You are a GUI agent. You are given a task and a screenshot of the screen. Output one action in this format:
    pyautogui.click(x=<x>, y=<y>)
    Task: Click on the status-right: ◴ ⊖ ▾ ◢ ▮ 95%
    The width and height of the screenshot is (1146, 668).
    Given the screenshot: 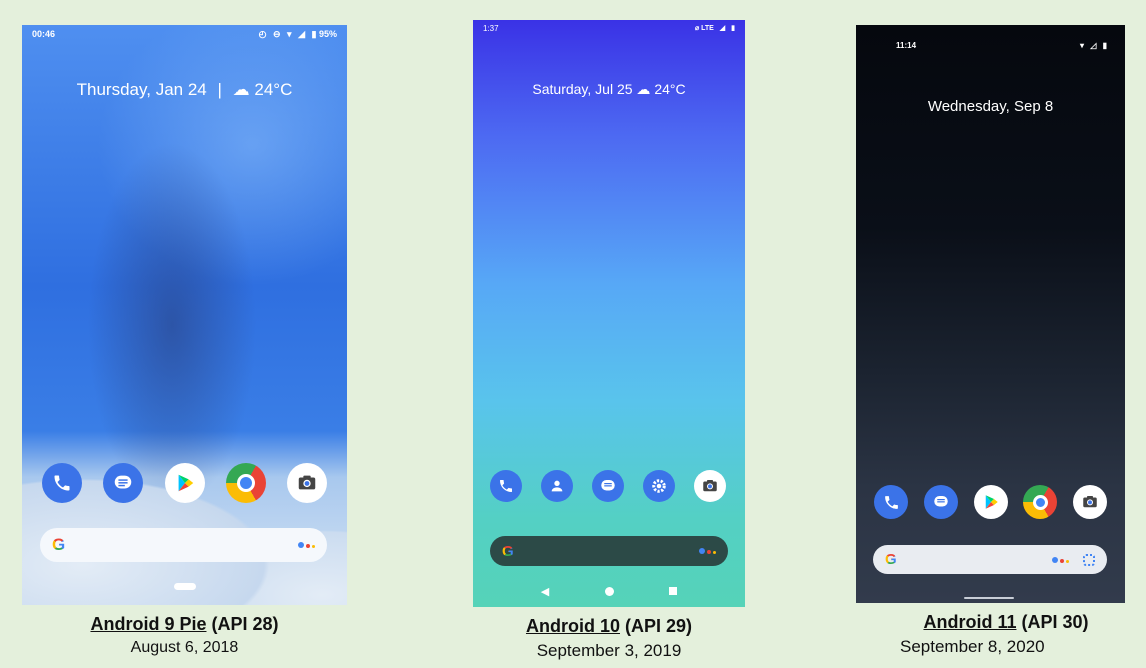 What is the action you would take?
    pyautogui.click(x=296, y=34)
    